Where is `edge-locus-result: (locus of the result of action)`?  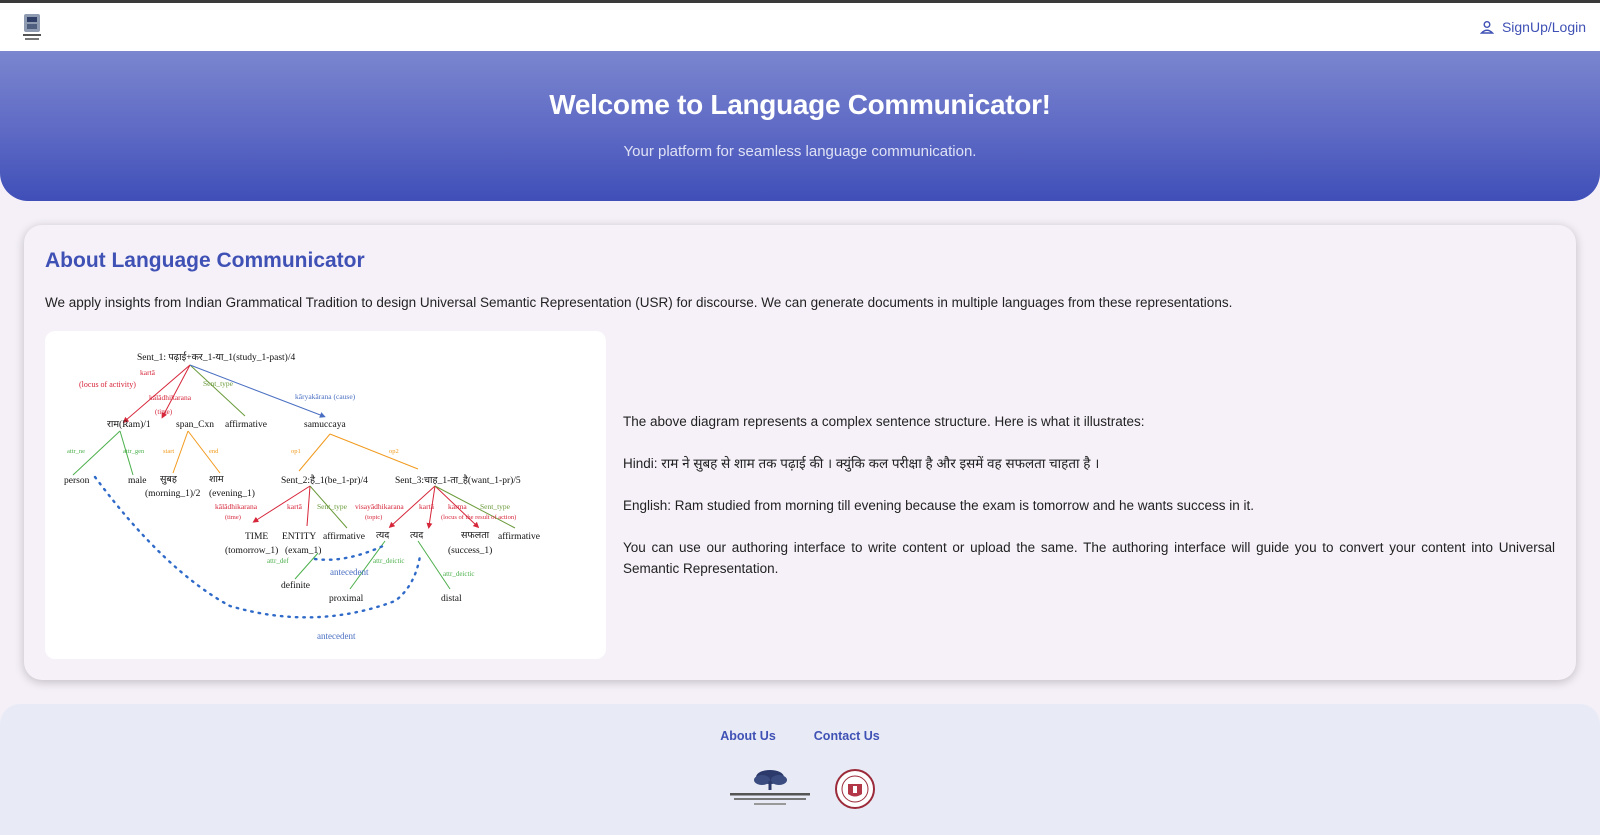
edge-locus-result: (locus of the result of action) is located at coordinates (478, 517).